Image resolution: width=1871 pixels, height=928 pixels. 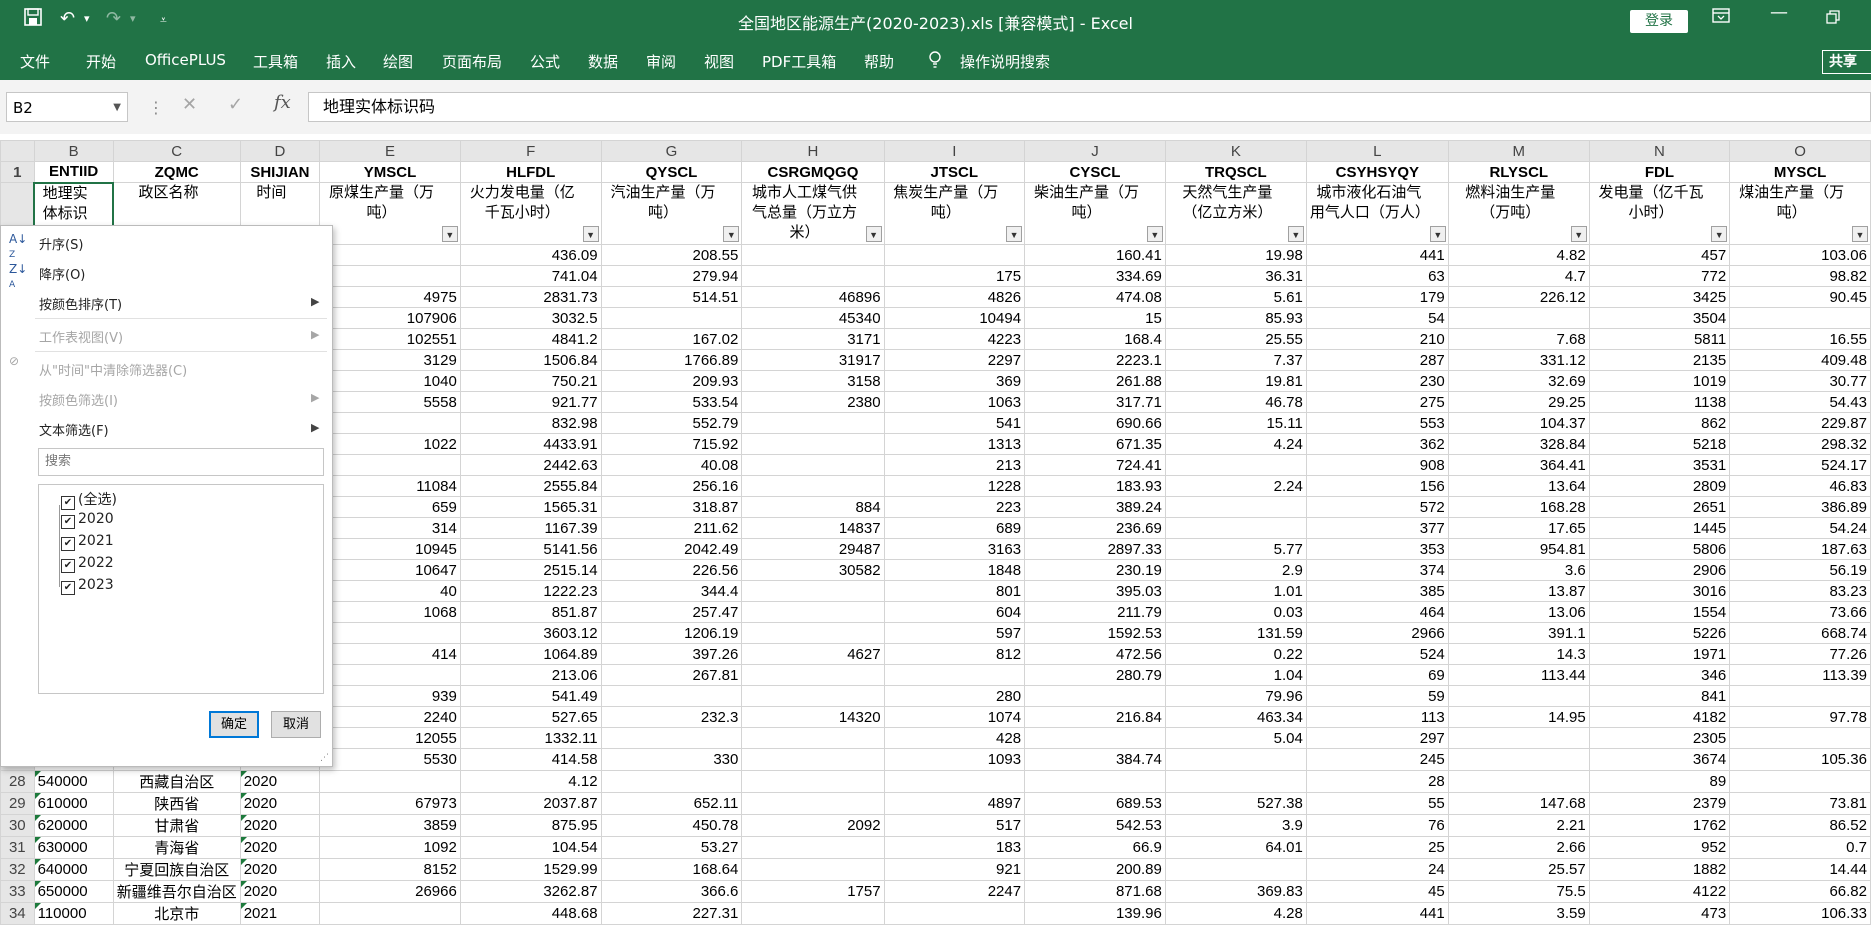 I want to click on cell: 750.21, so click(x=530, y=381).